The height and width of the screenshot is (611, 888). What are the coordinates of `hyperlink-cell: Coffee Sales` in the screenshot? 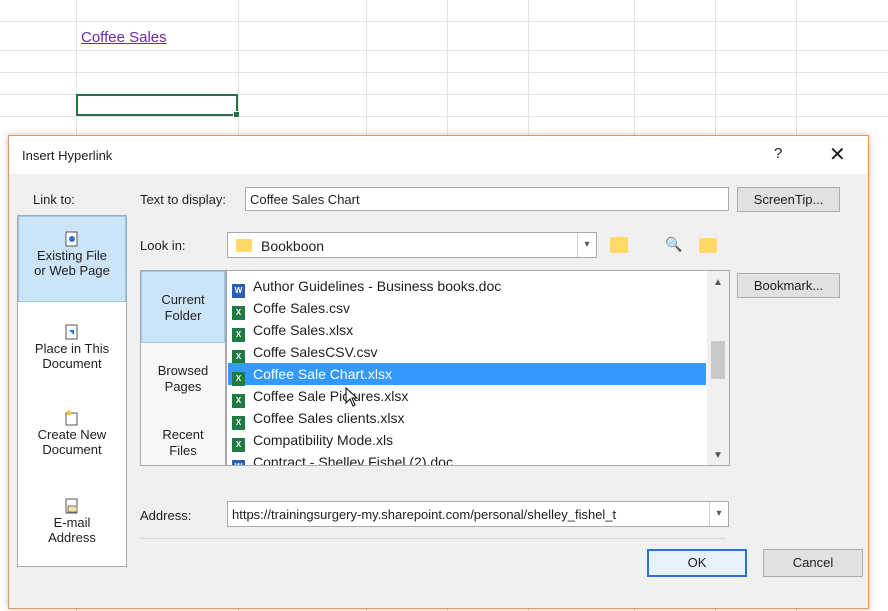 It's located at (124, 37).